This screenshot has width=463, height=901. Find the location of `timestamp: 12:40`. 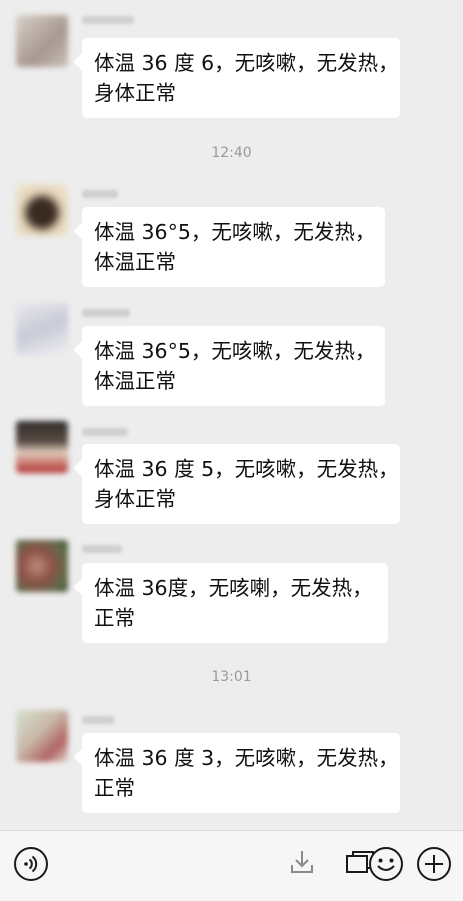

timestamp: 12:40 is located at coordinates (231, 153).